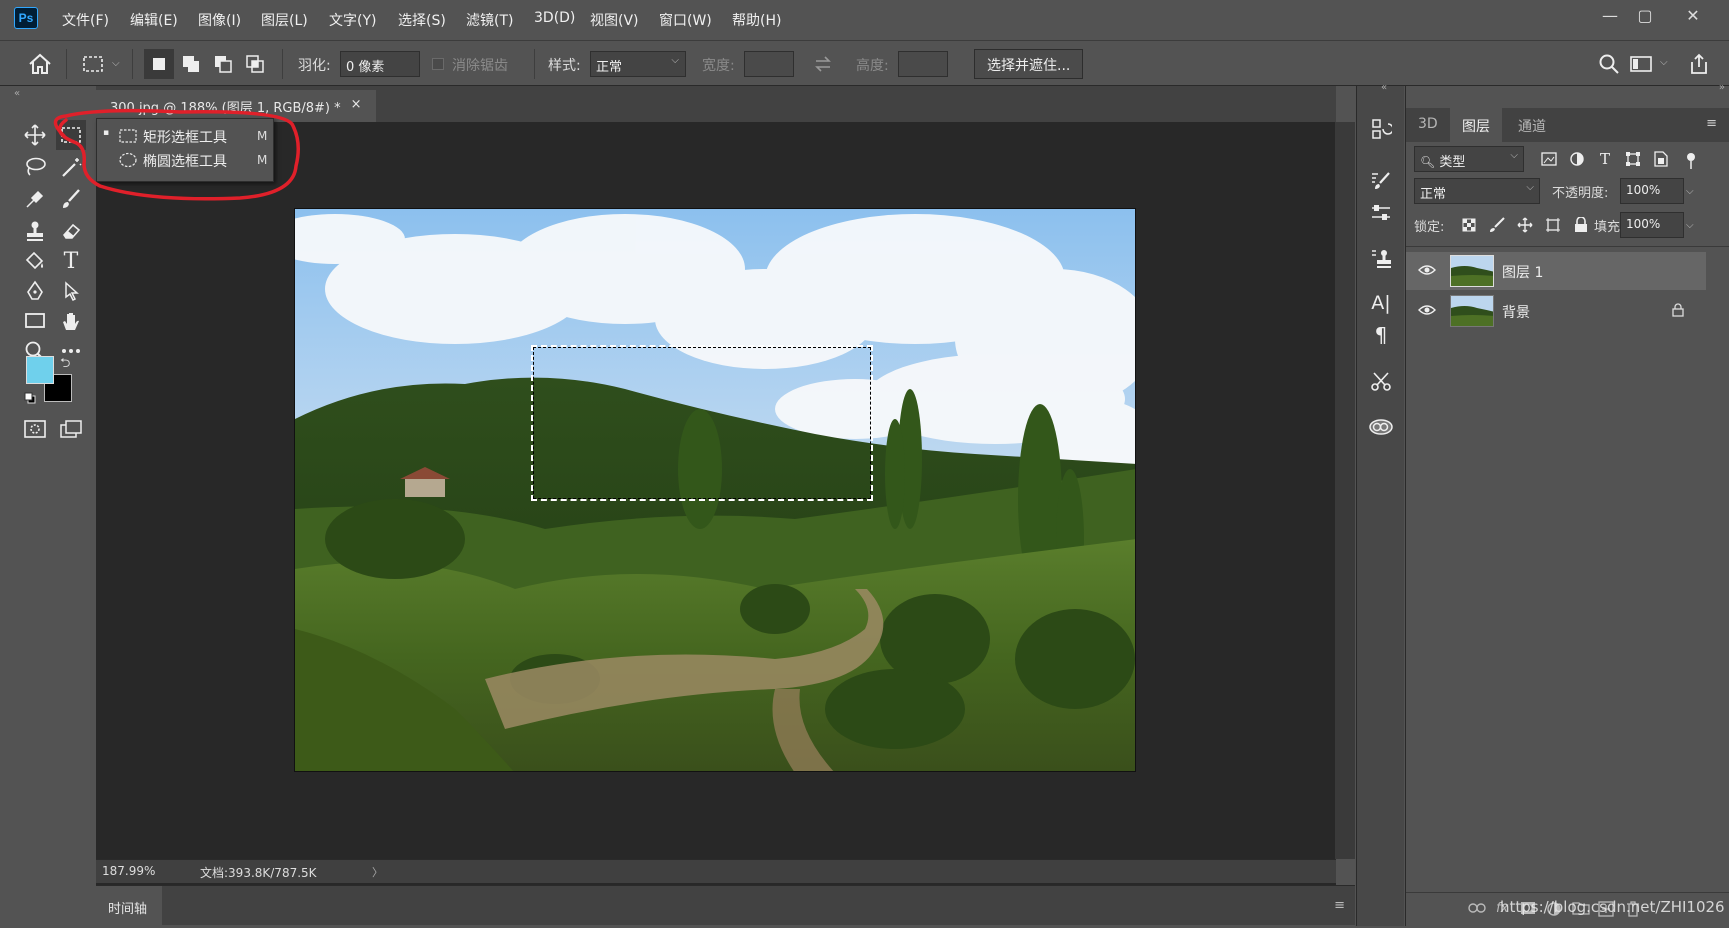 The image size is (1729, 928). I want to click on status-bar: 187.99% 文档:393.8K/787.5K 〉, so click(716, 871).